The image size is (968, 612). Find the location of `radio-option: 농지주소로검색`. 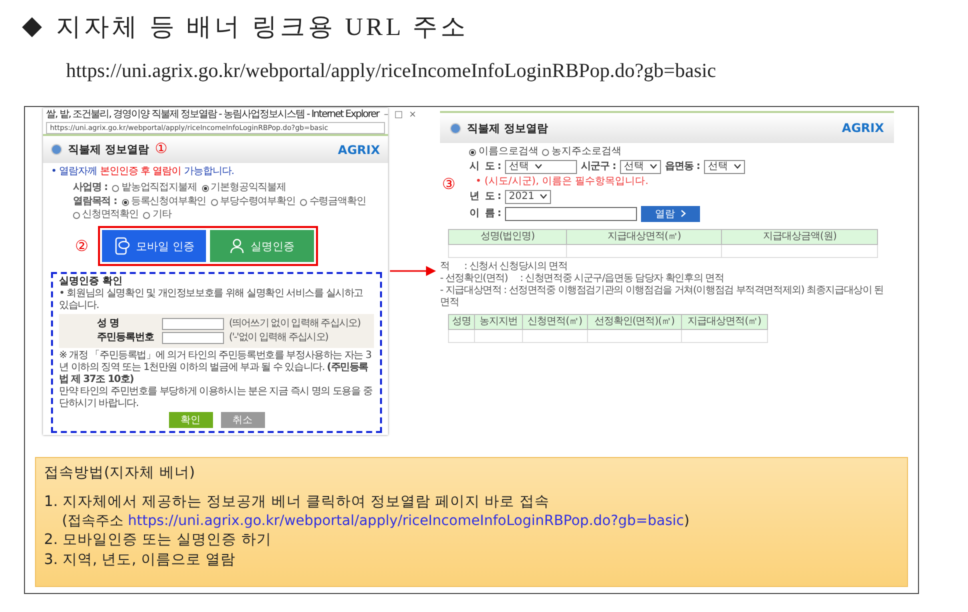

radio-option: 농지주소로검색 is located at coordinates (582, 152).